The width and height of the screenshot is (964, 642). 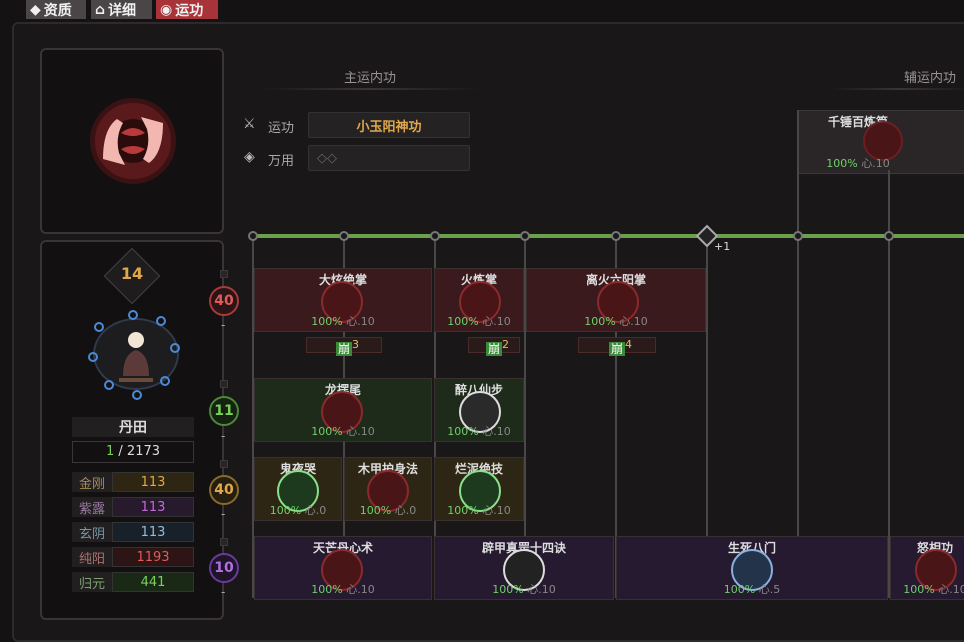 I want to click on skill-name: 千锤百炼篇, so click(x=857, y=122).